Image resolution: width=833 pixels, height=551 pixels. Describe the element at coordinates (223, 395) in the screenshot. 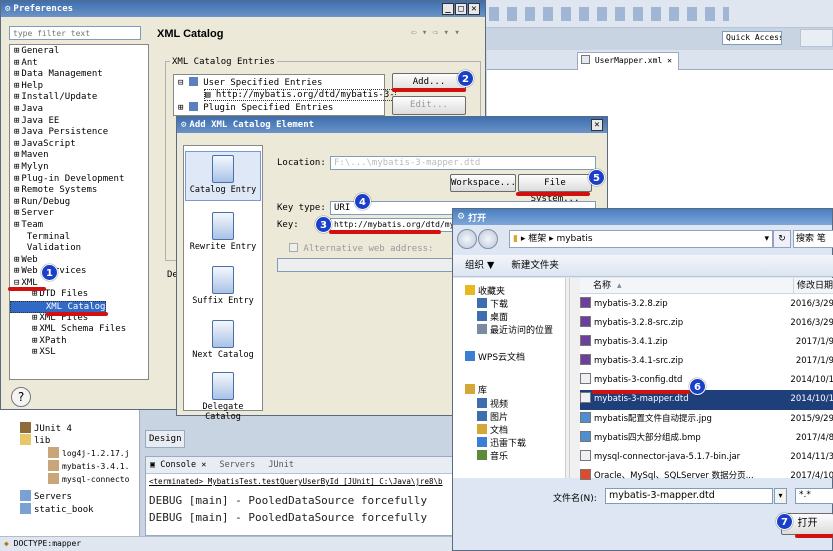

I see `catalog-sidebar-item: Delegate Catalog` at that location.